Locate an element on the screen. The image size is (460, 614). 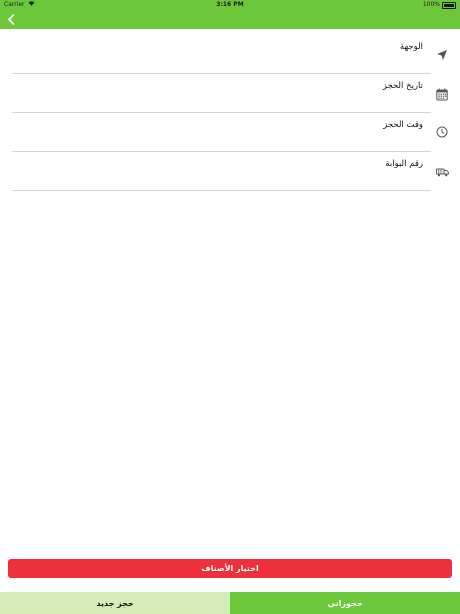
chevron-left-icon is located at coordinates (11, 19).